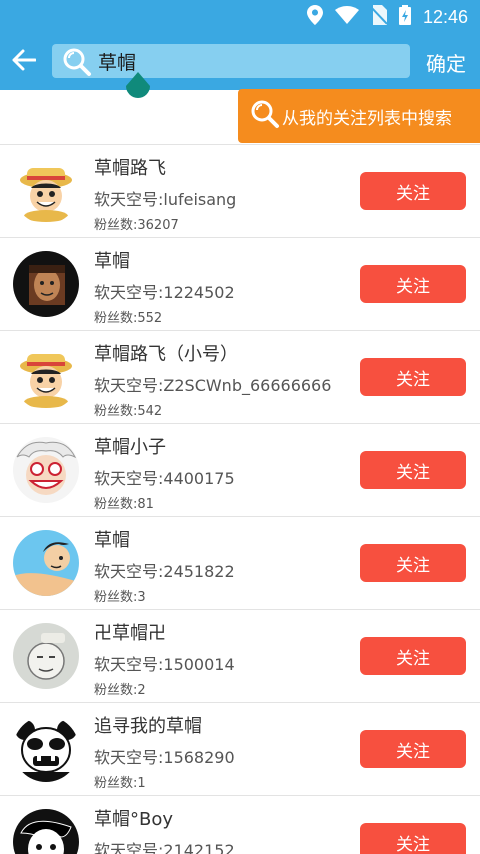  Describe the element at coordinates (165, 199) in the screenshot. I see `user-id: 软天空号:lufeisang` at that location.